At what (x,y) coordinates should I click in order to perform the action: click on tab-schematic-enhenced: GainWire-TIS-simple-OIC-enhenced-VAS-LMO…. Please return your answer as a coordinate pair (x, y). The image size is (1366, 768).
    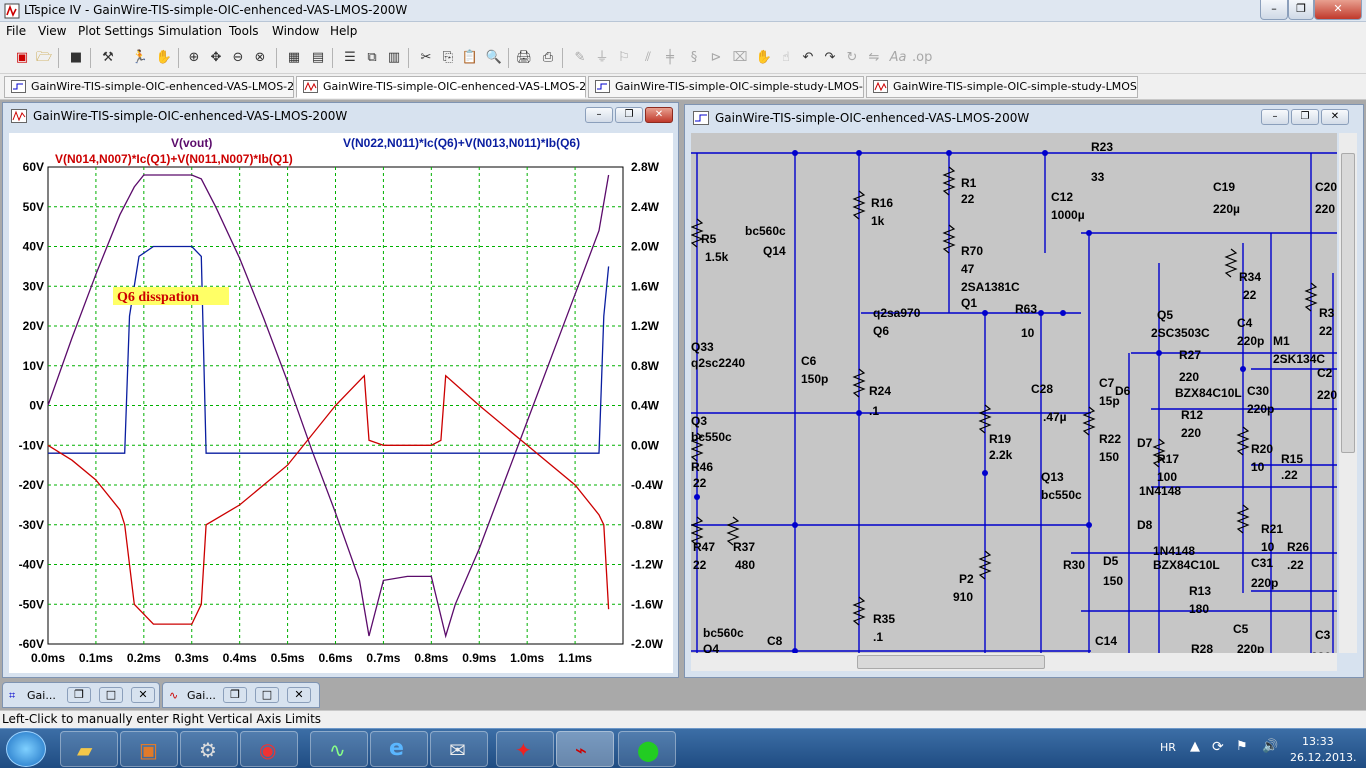
    Looking at the image, I should click on (149, 87).